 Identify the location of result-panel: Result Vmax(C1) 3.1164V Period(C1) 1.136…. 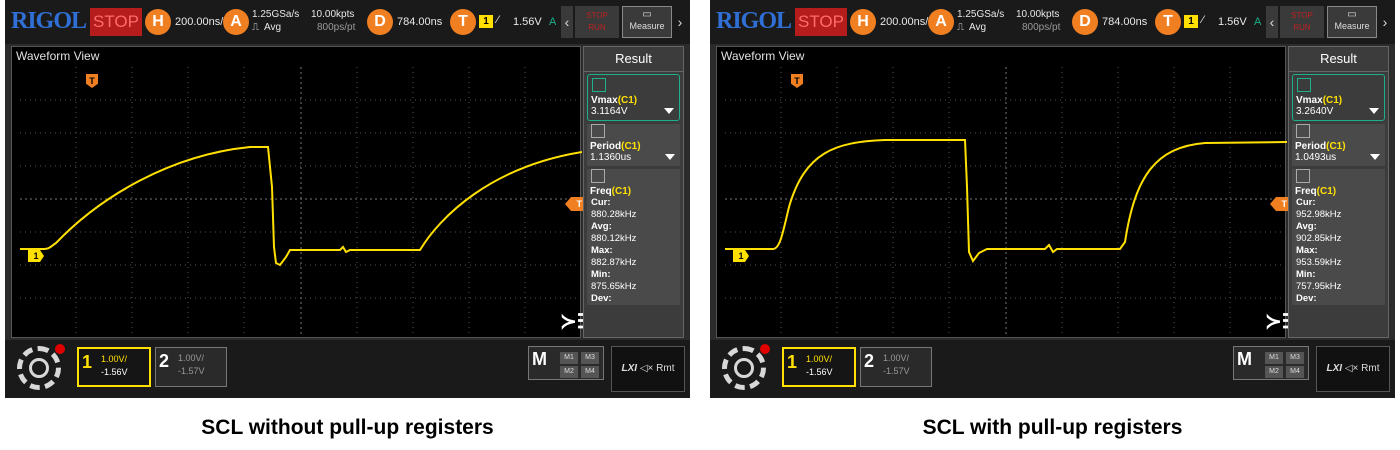
(633, 192).